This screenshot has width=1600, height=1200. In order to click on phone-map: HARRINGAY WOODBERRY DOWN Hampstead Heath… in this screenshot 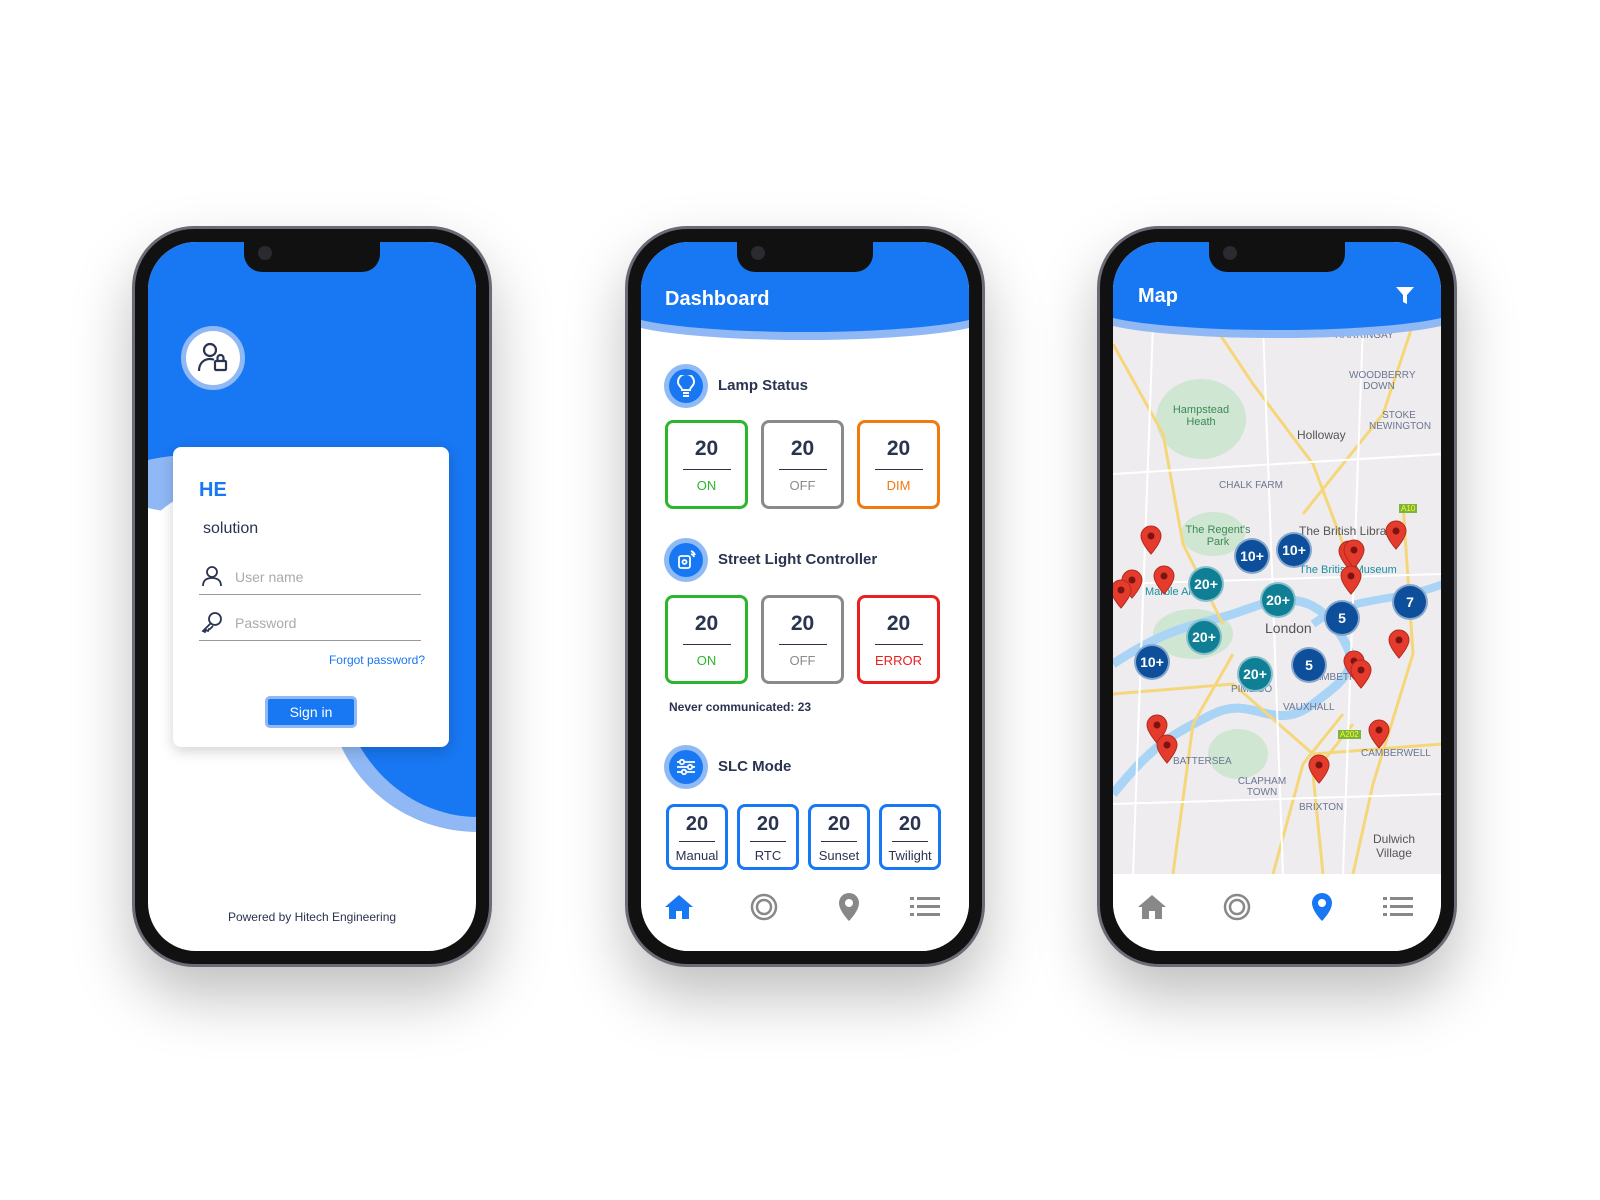, I will do `click(1277, 596)`.